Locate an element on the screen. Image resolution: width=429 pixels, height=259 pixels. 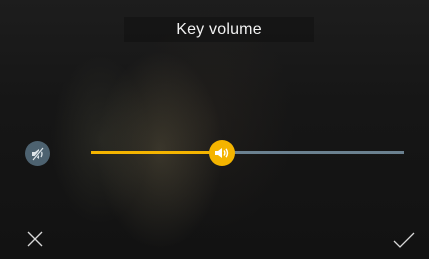
slider-track-fill is located at coordinates (157, 152).